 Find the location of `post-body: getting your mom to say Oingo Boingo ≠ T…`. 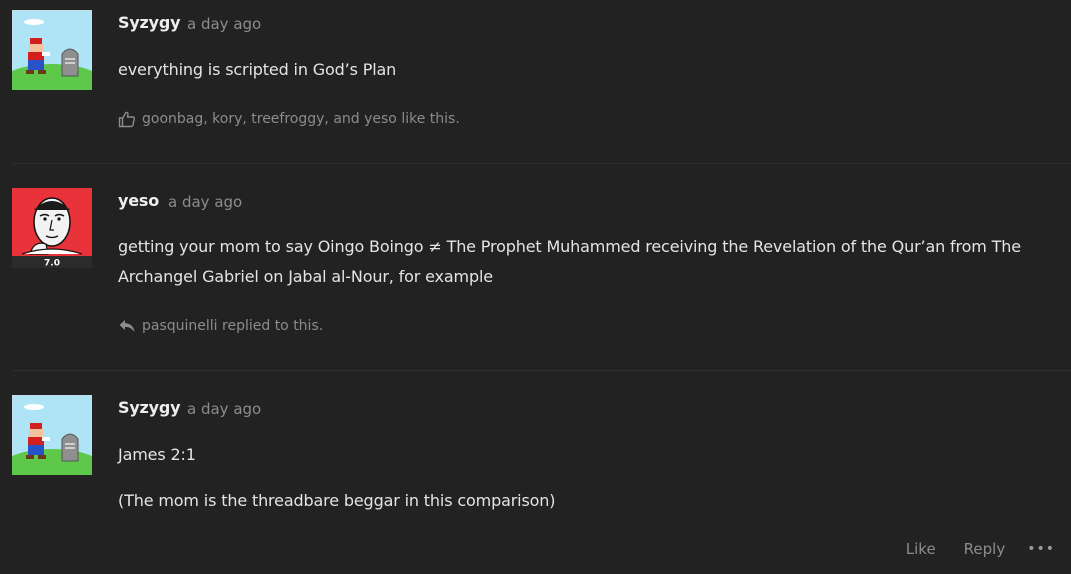

post-body: getting your mom to say Oingo Boingo ≠ T… is located at coordinates (578, 262).